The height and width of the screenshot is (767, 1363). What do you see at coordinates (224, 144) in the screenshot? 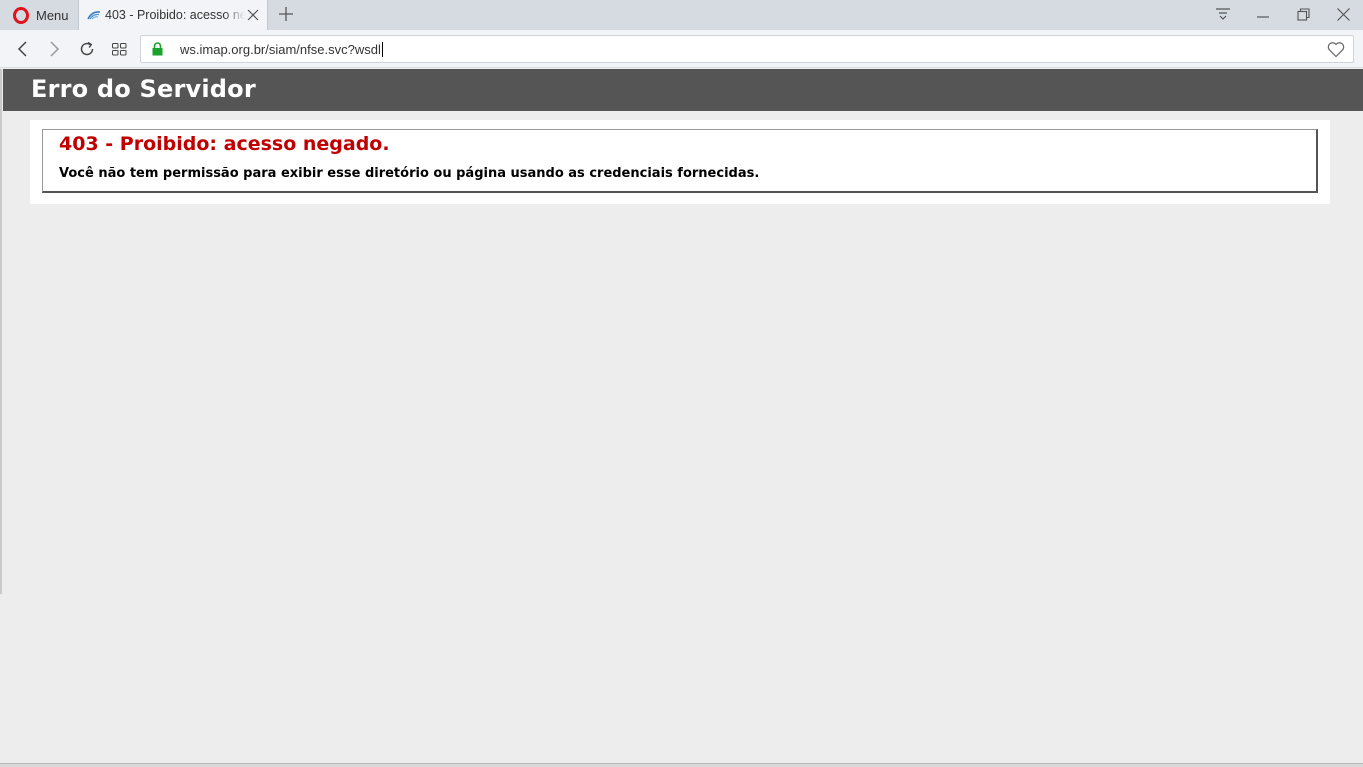
I see `error-title: 403 - Proibido: acesso negado.` at bounding box center [224, 144].